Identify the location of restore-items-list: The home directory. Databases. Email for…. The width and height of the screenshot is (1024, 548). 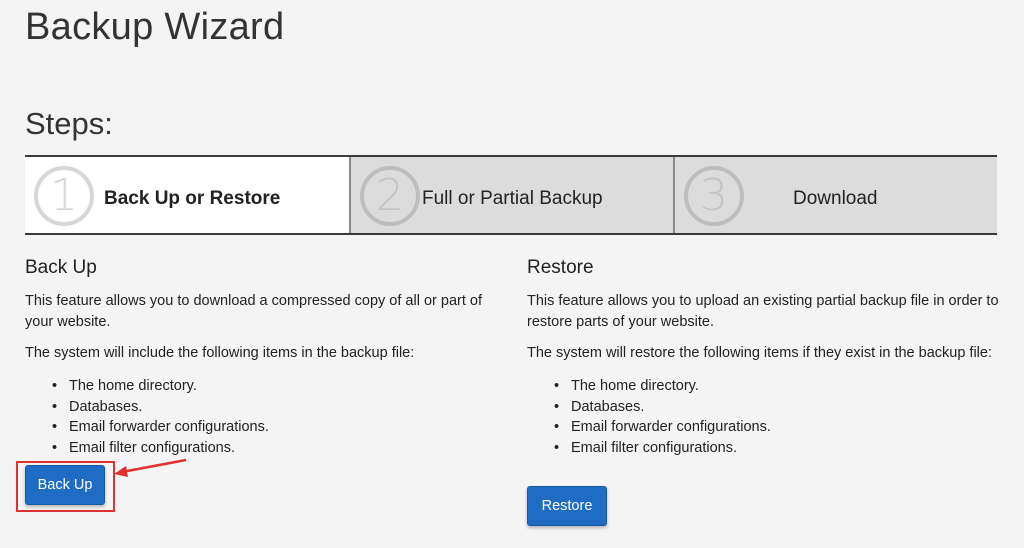
(780, 417).